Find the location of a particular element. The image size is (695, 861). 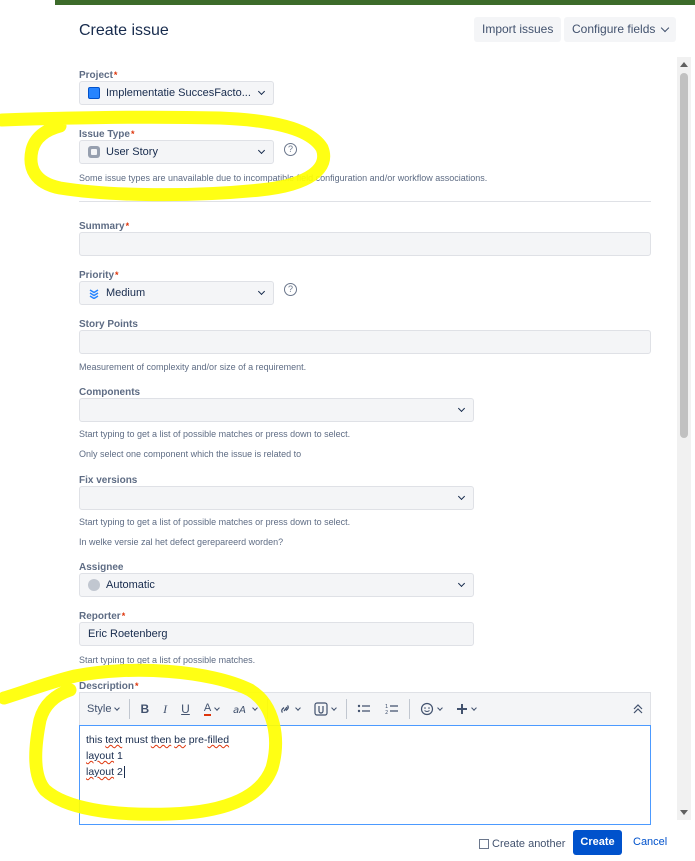

style-dropdown: Style is located at coordinates (103, 709).